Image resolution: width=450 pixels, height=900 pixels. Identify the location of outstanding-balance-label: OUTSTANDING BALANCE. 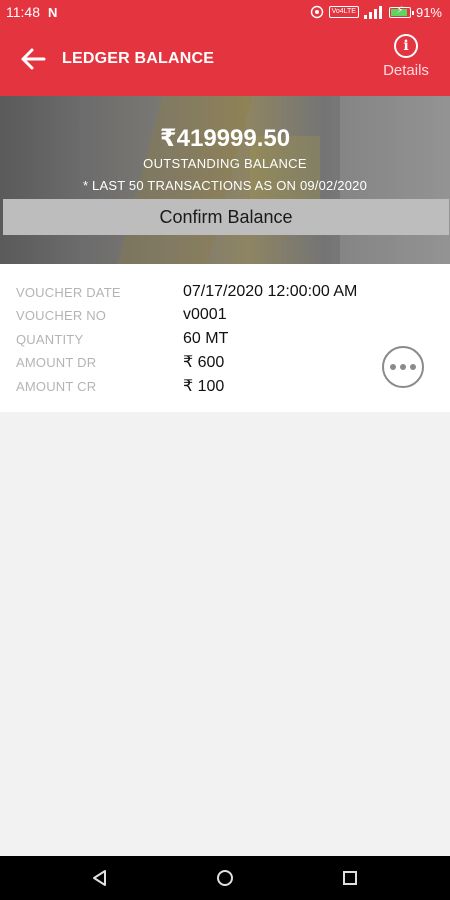
(225, 163).